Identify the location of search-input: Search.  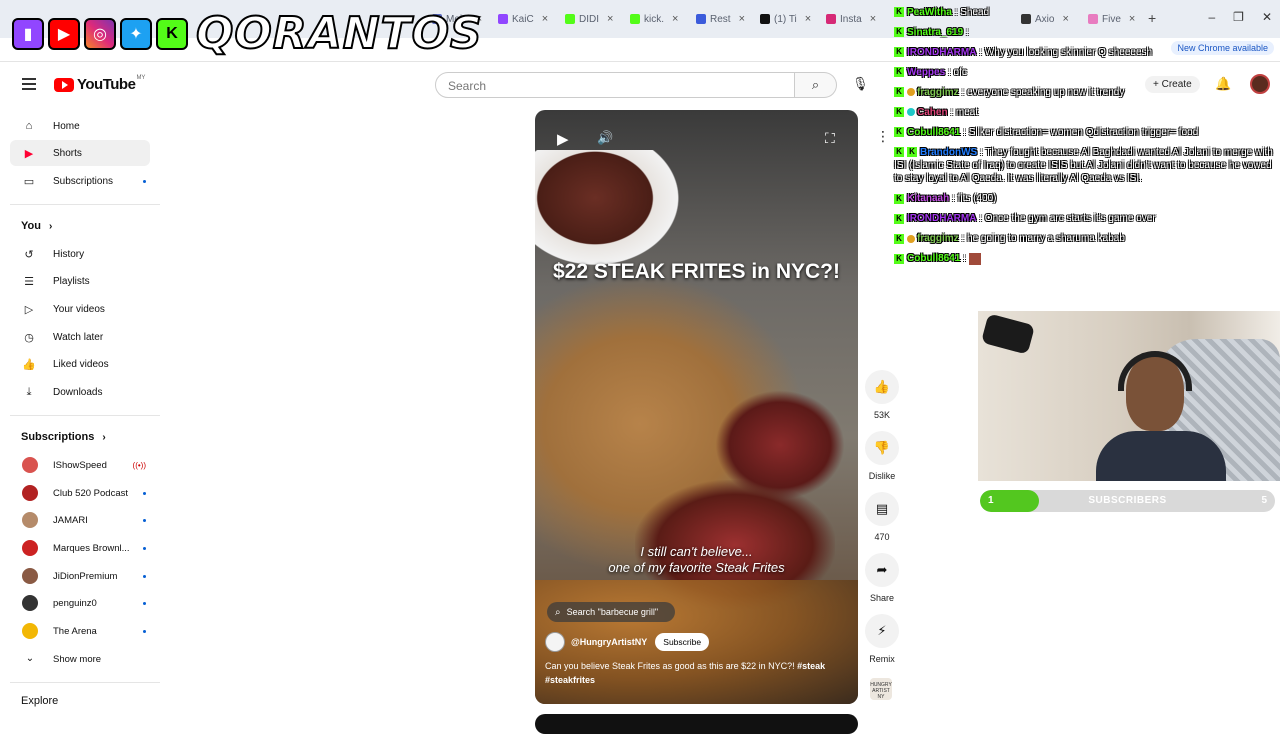
(615, 85).